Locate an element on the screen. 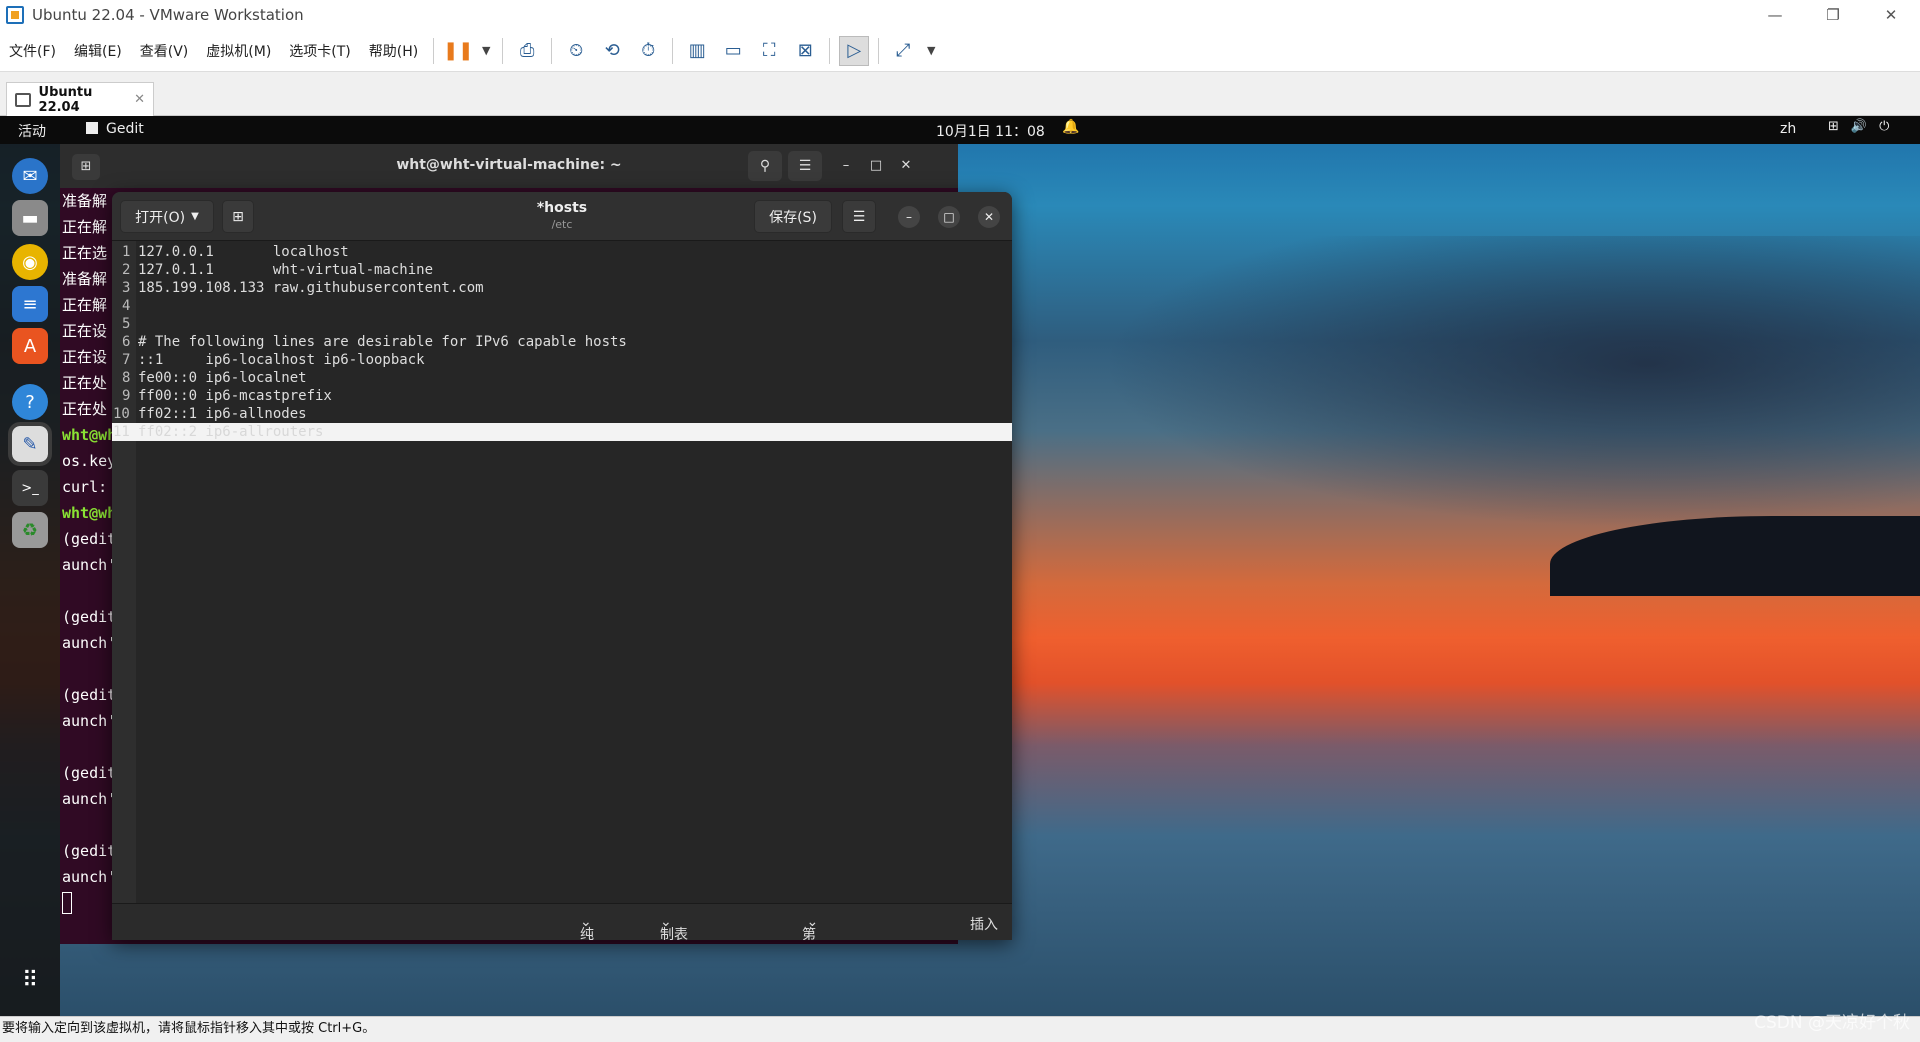 The image size is (1920, 1042). editor-line: 8 fe00::0 ip6-localnet is located at coordinates (562, 378).